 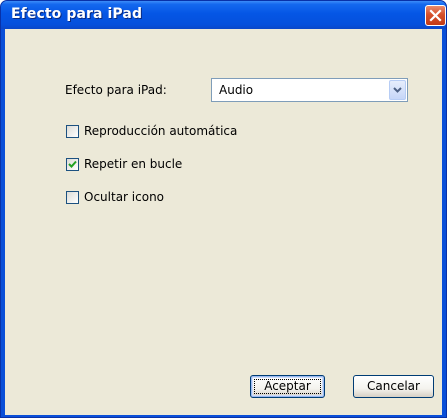 What do you see at coordinates (223, 15) in the screenshot?
I see `title-bar: Efecto para iPad` at bounding box center [223, 15].